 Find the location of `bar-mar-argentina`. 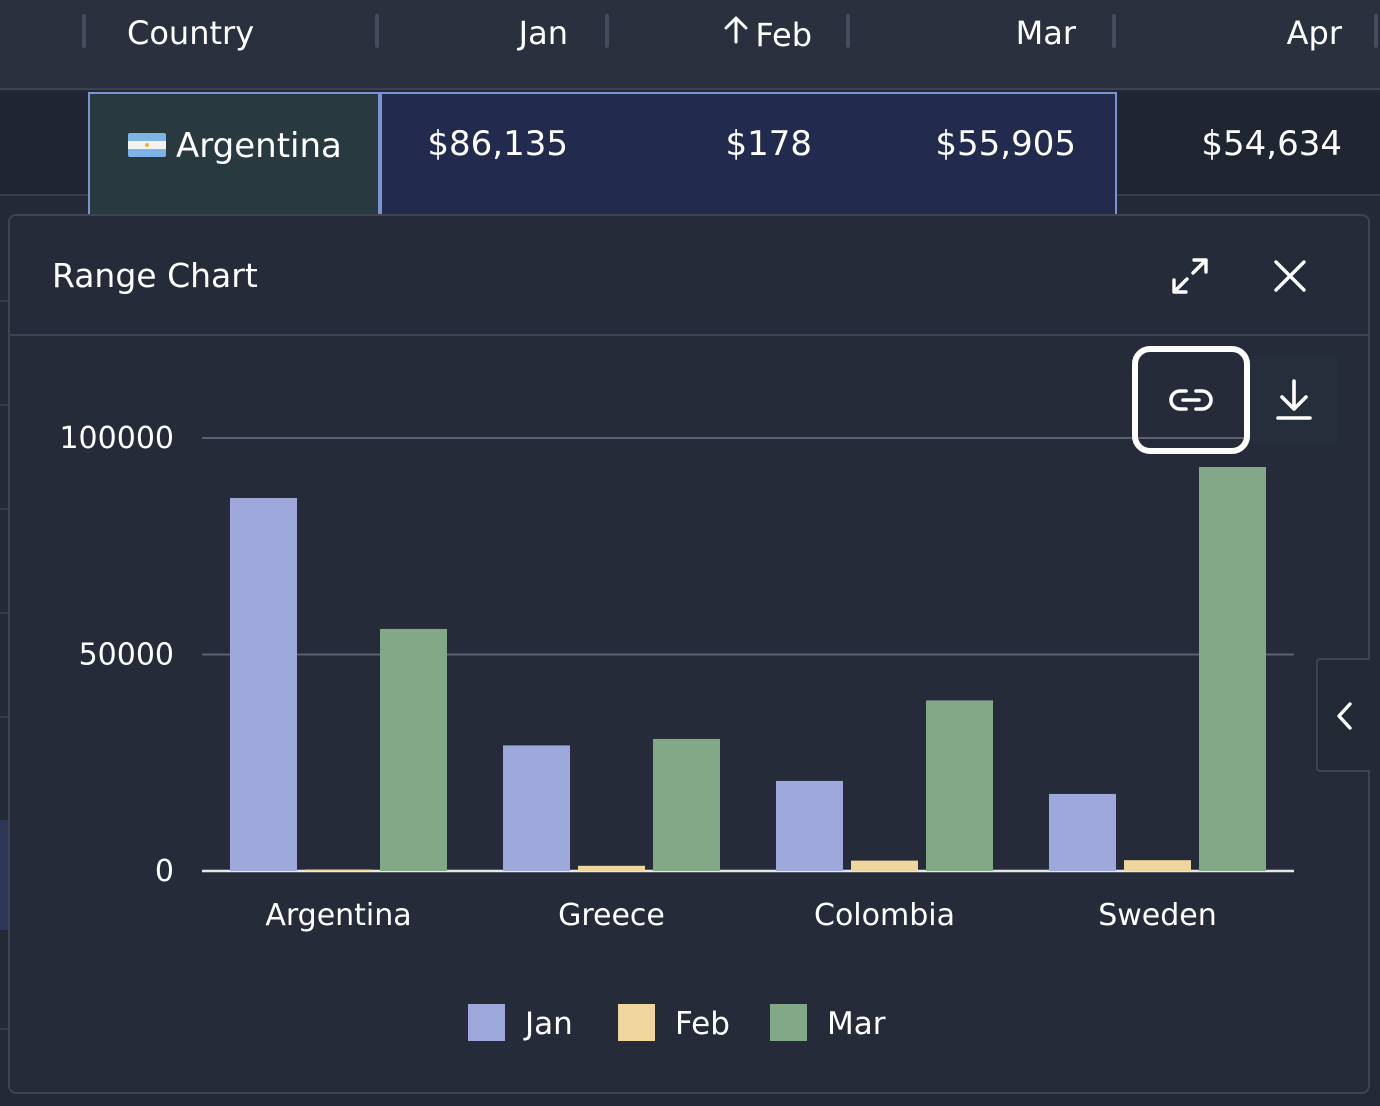

bar-mar-argentina is located at coordinates (413, 749).